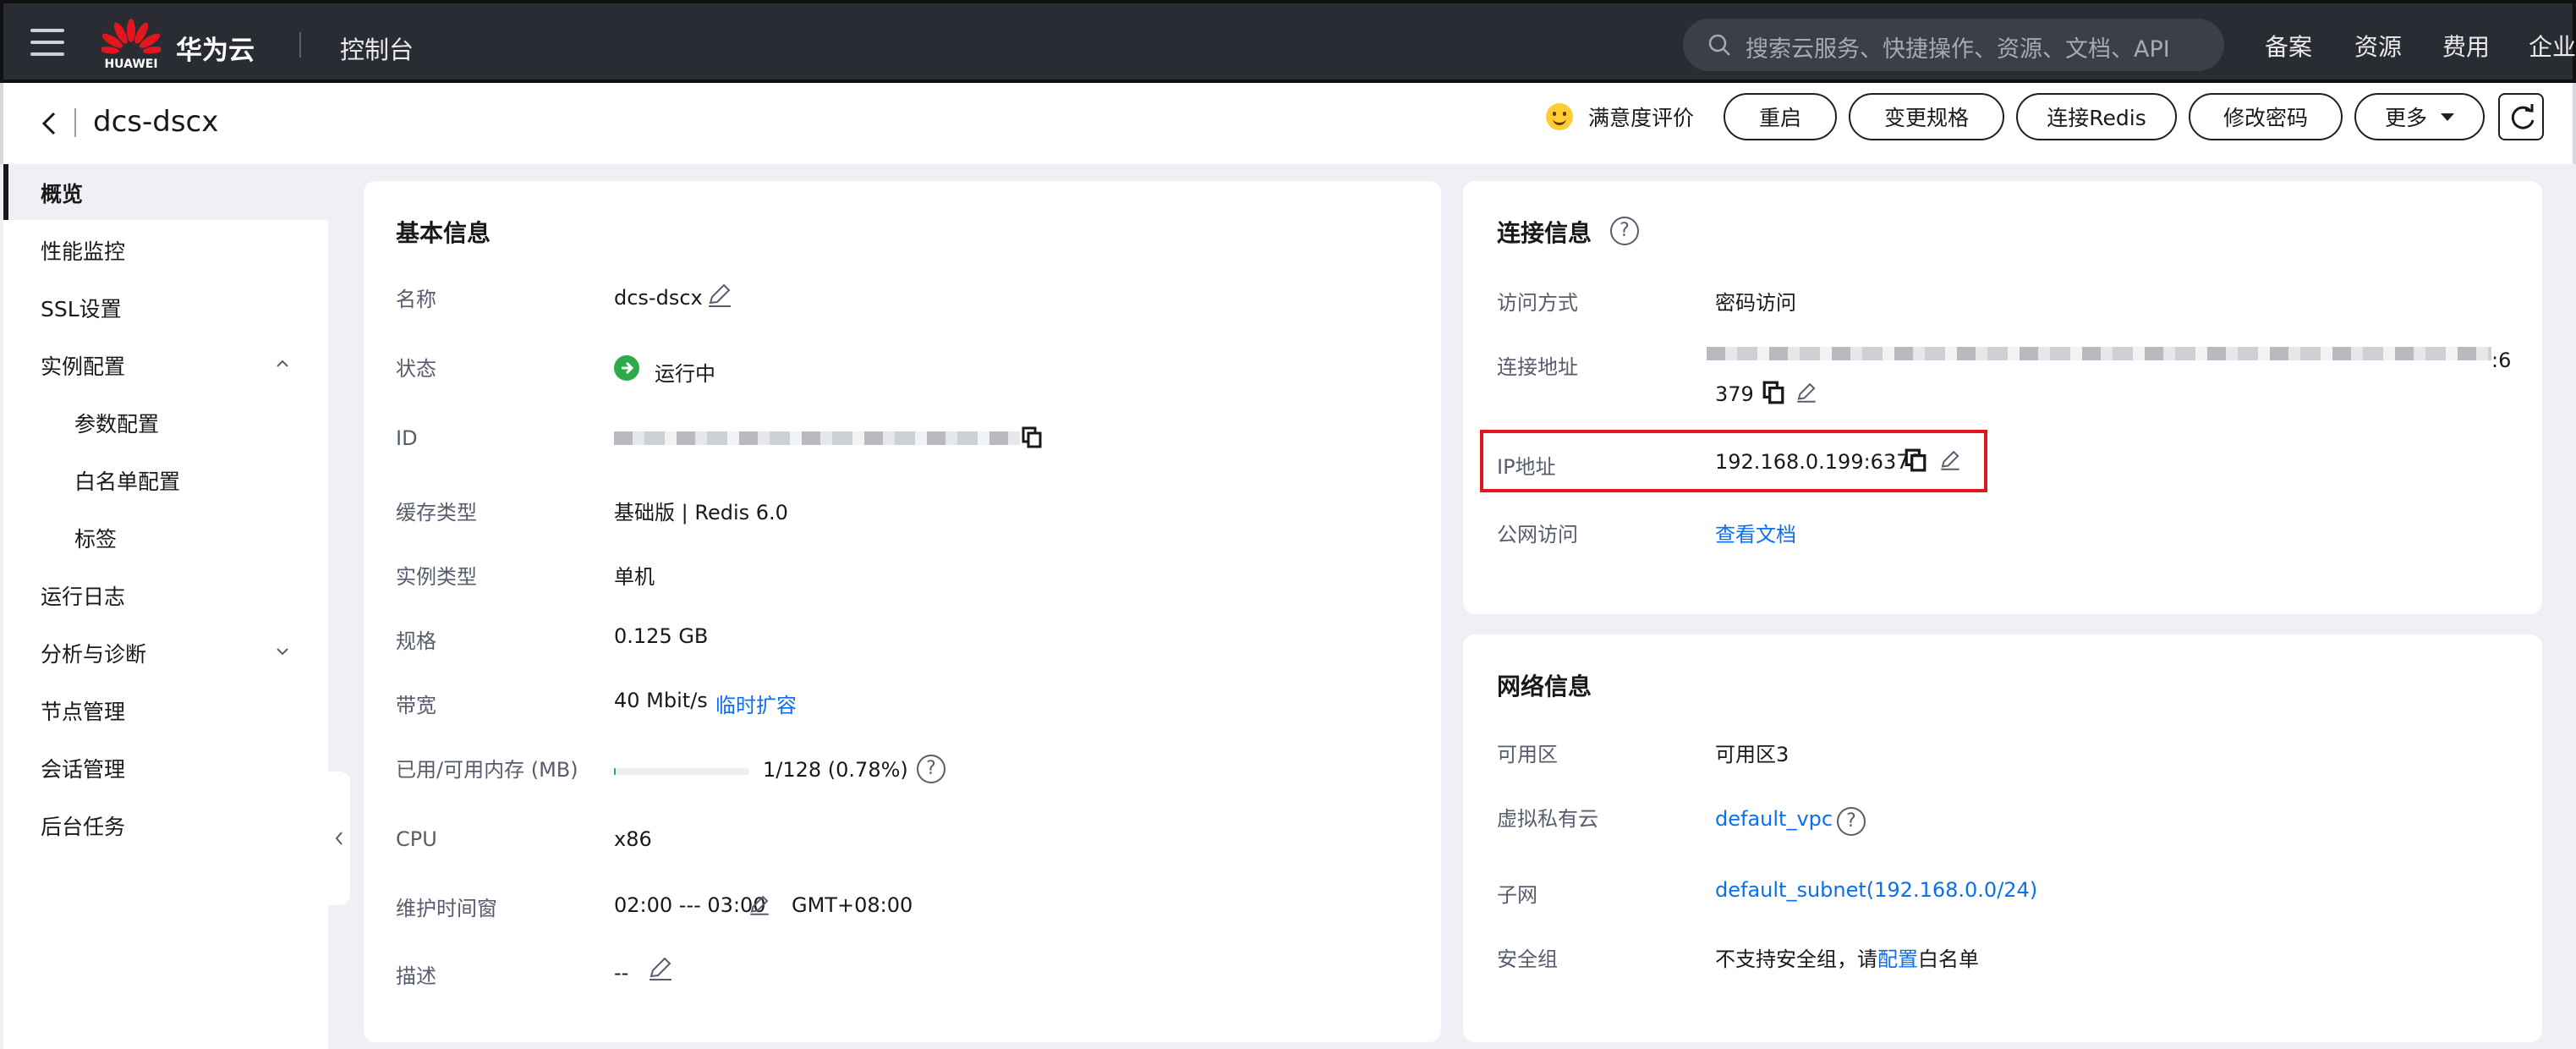  What do you see at coordinates (47, 43) in the screenshot?
I see `hamburger-menu-icon` at bounding box center [47, 43].